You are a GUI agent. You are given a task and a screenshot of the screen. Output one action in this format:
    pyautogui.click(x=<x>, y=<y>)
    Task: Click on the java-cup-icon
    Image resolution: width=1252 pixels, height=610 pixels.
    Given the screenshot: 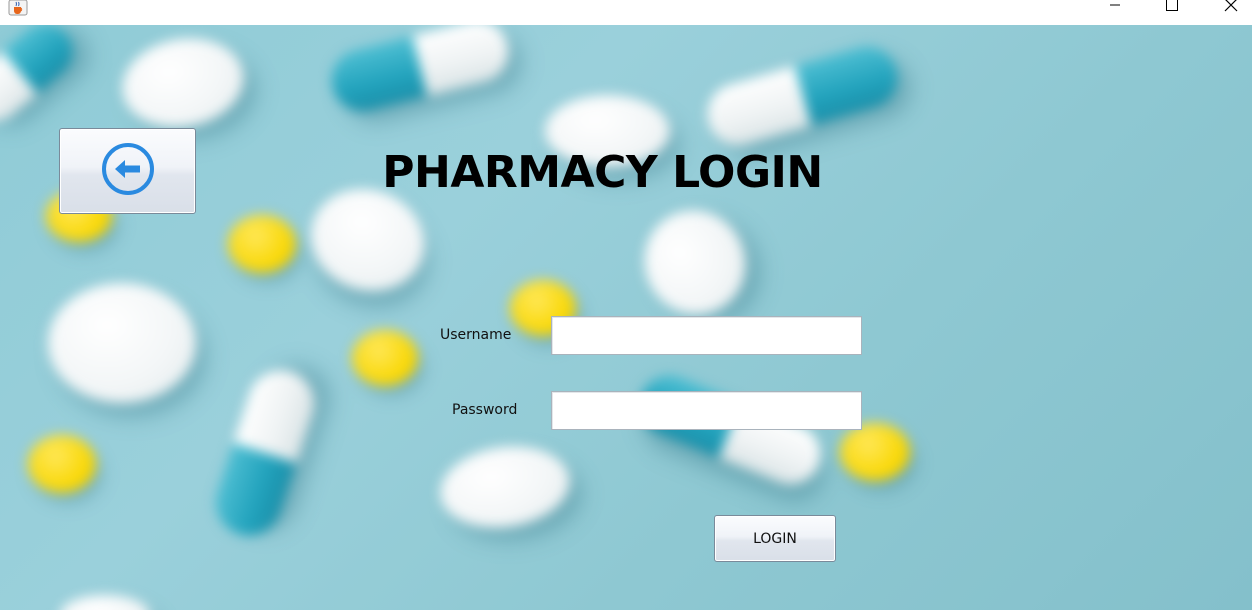 What is the action you would take?
    pyautogui.click(x=18, y=8)
    